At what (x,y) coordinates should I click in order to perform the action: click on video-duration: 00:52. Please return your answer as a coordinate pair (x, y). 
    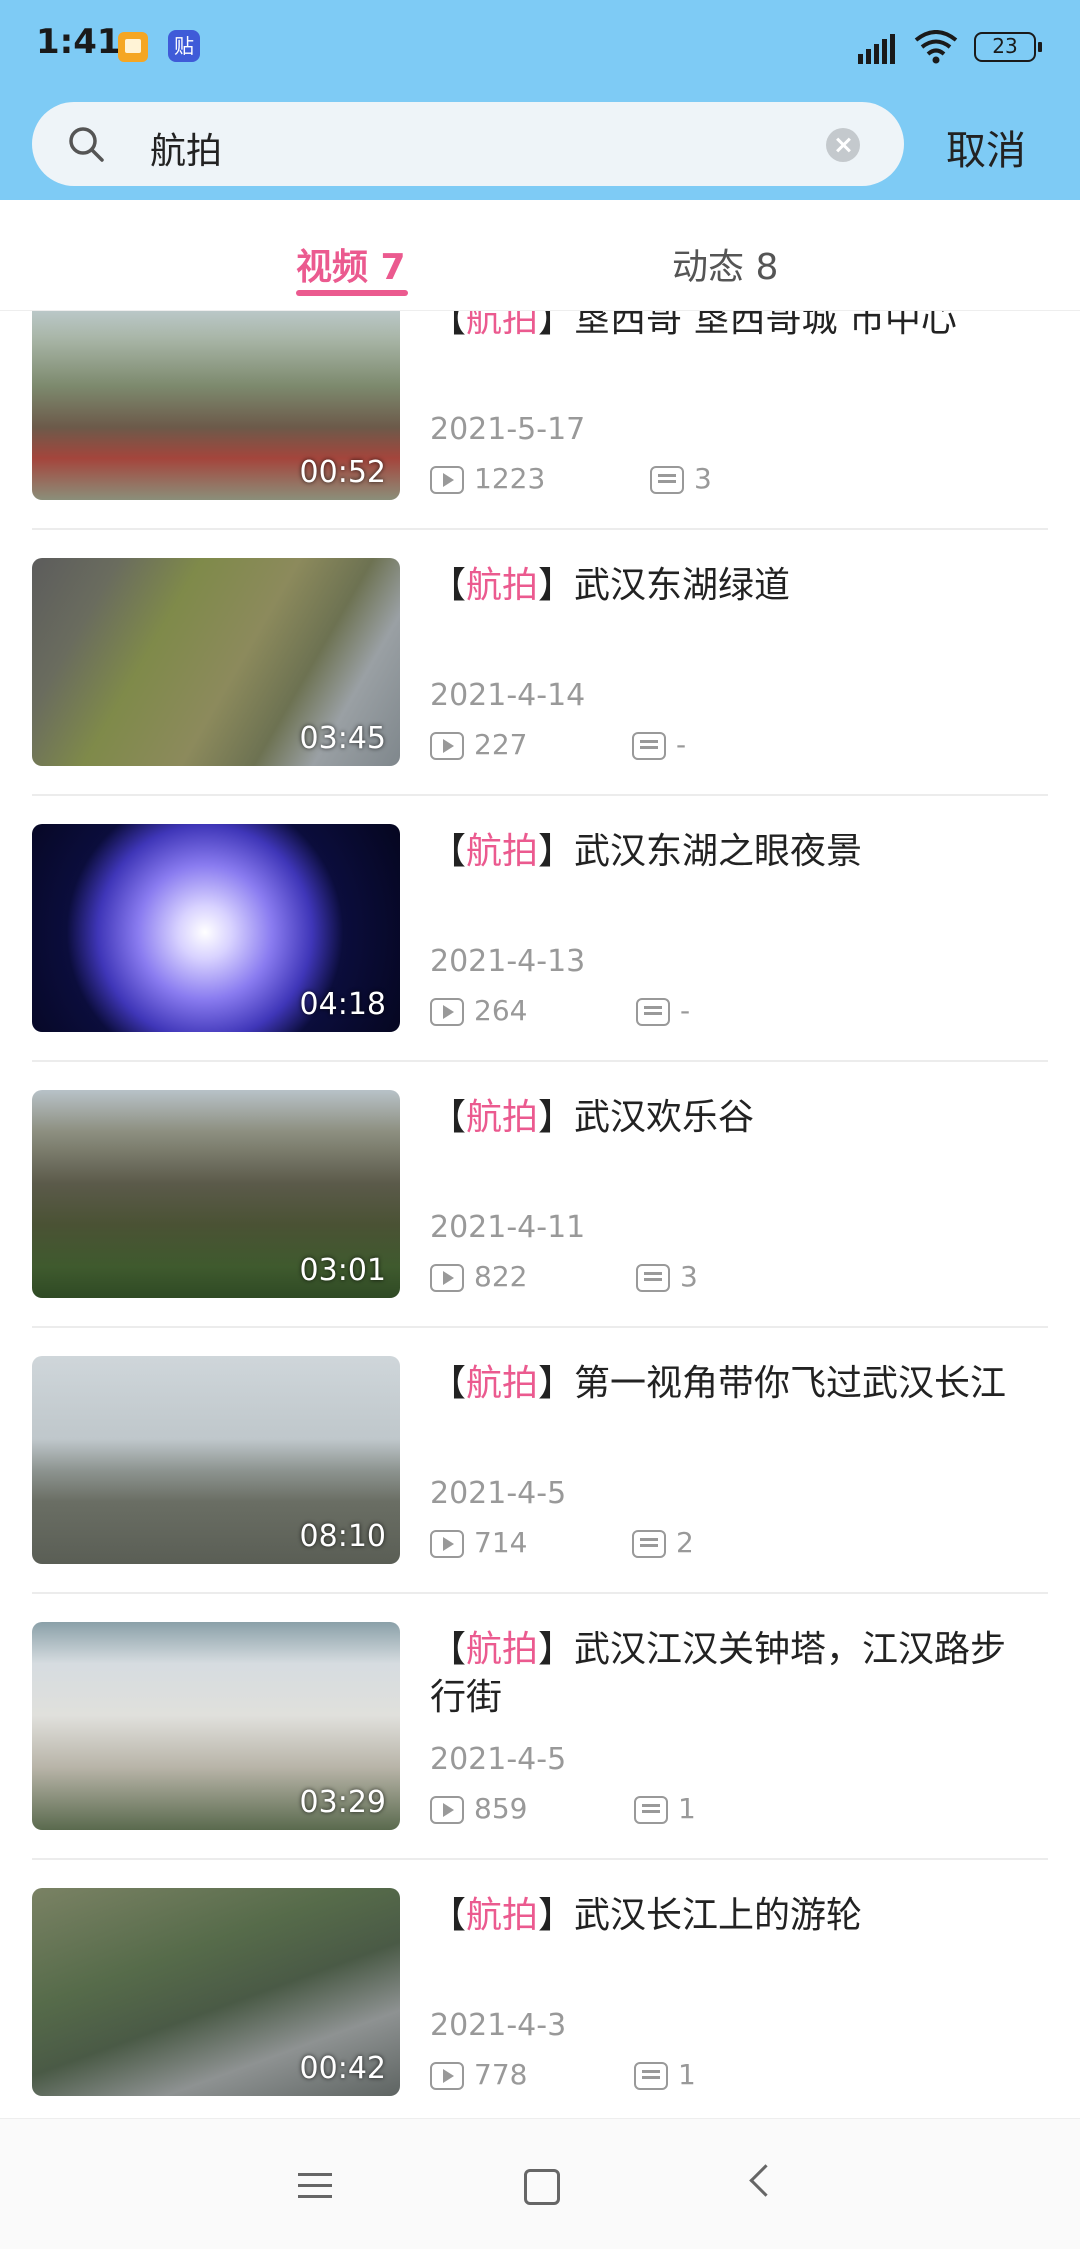
    Looking at the image, I should click on (342, 472).